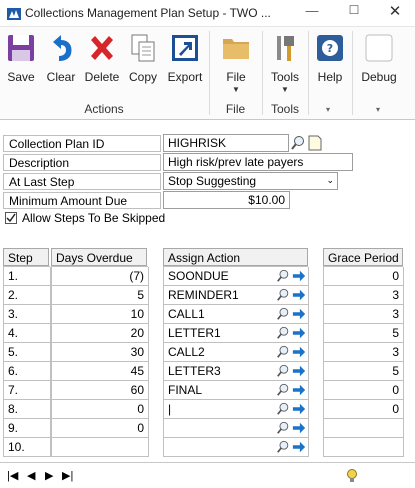  Describe the element at coordinates (49, 475) in the screenshot. I see `next-record-icon: ▶` at that location.